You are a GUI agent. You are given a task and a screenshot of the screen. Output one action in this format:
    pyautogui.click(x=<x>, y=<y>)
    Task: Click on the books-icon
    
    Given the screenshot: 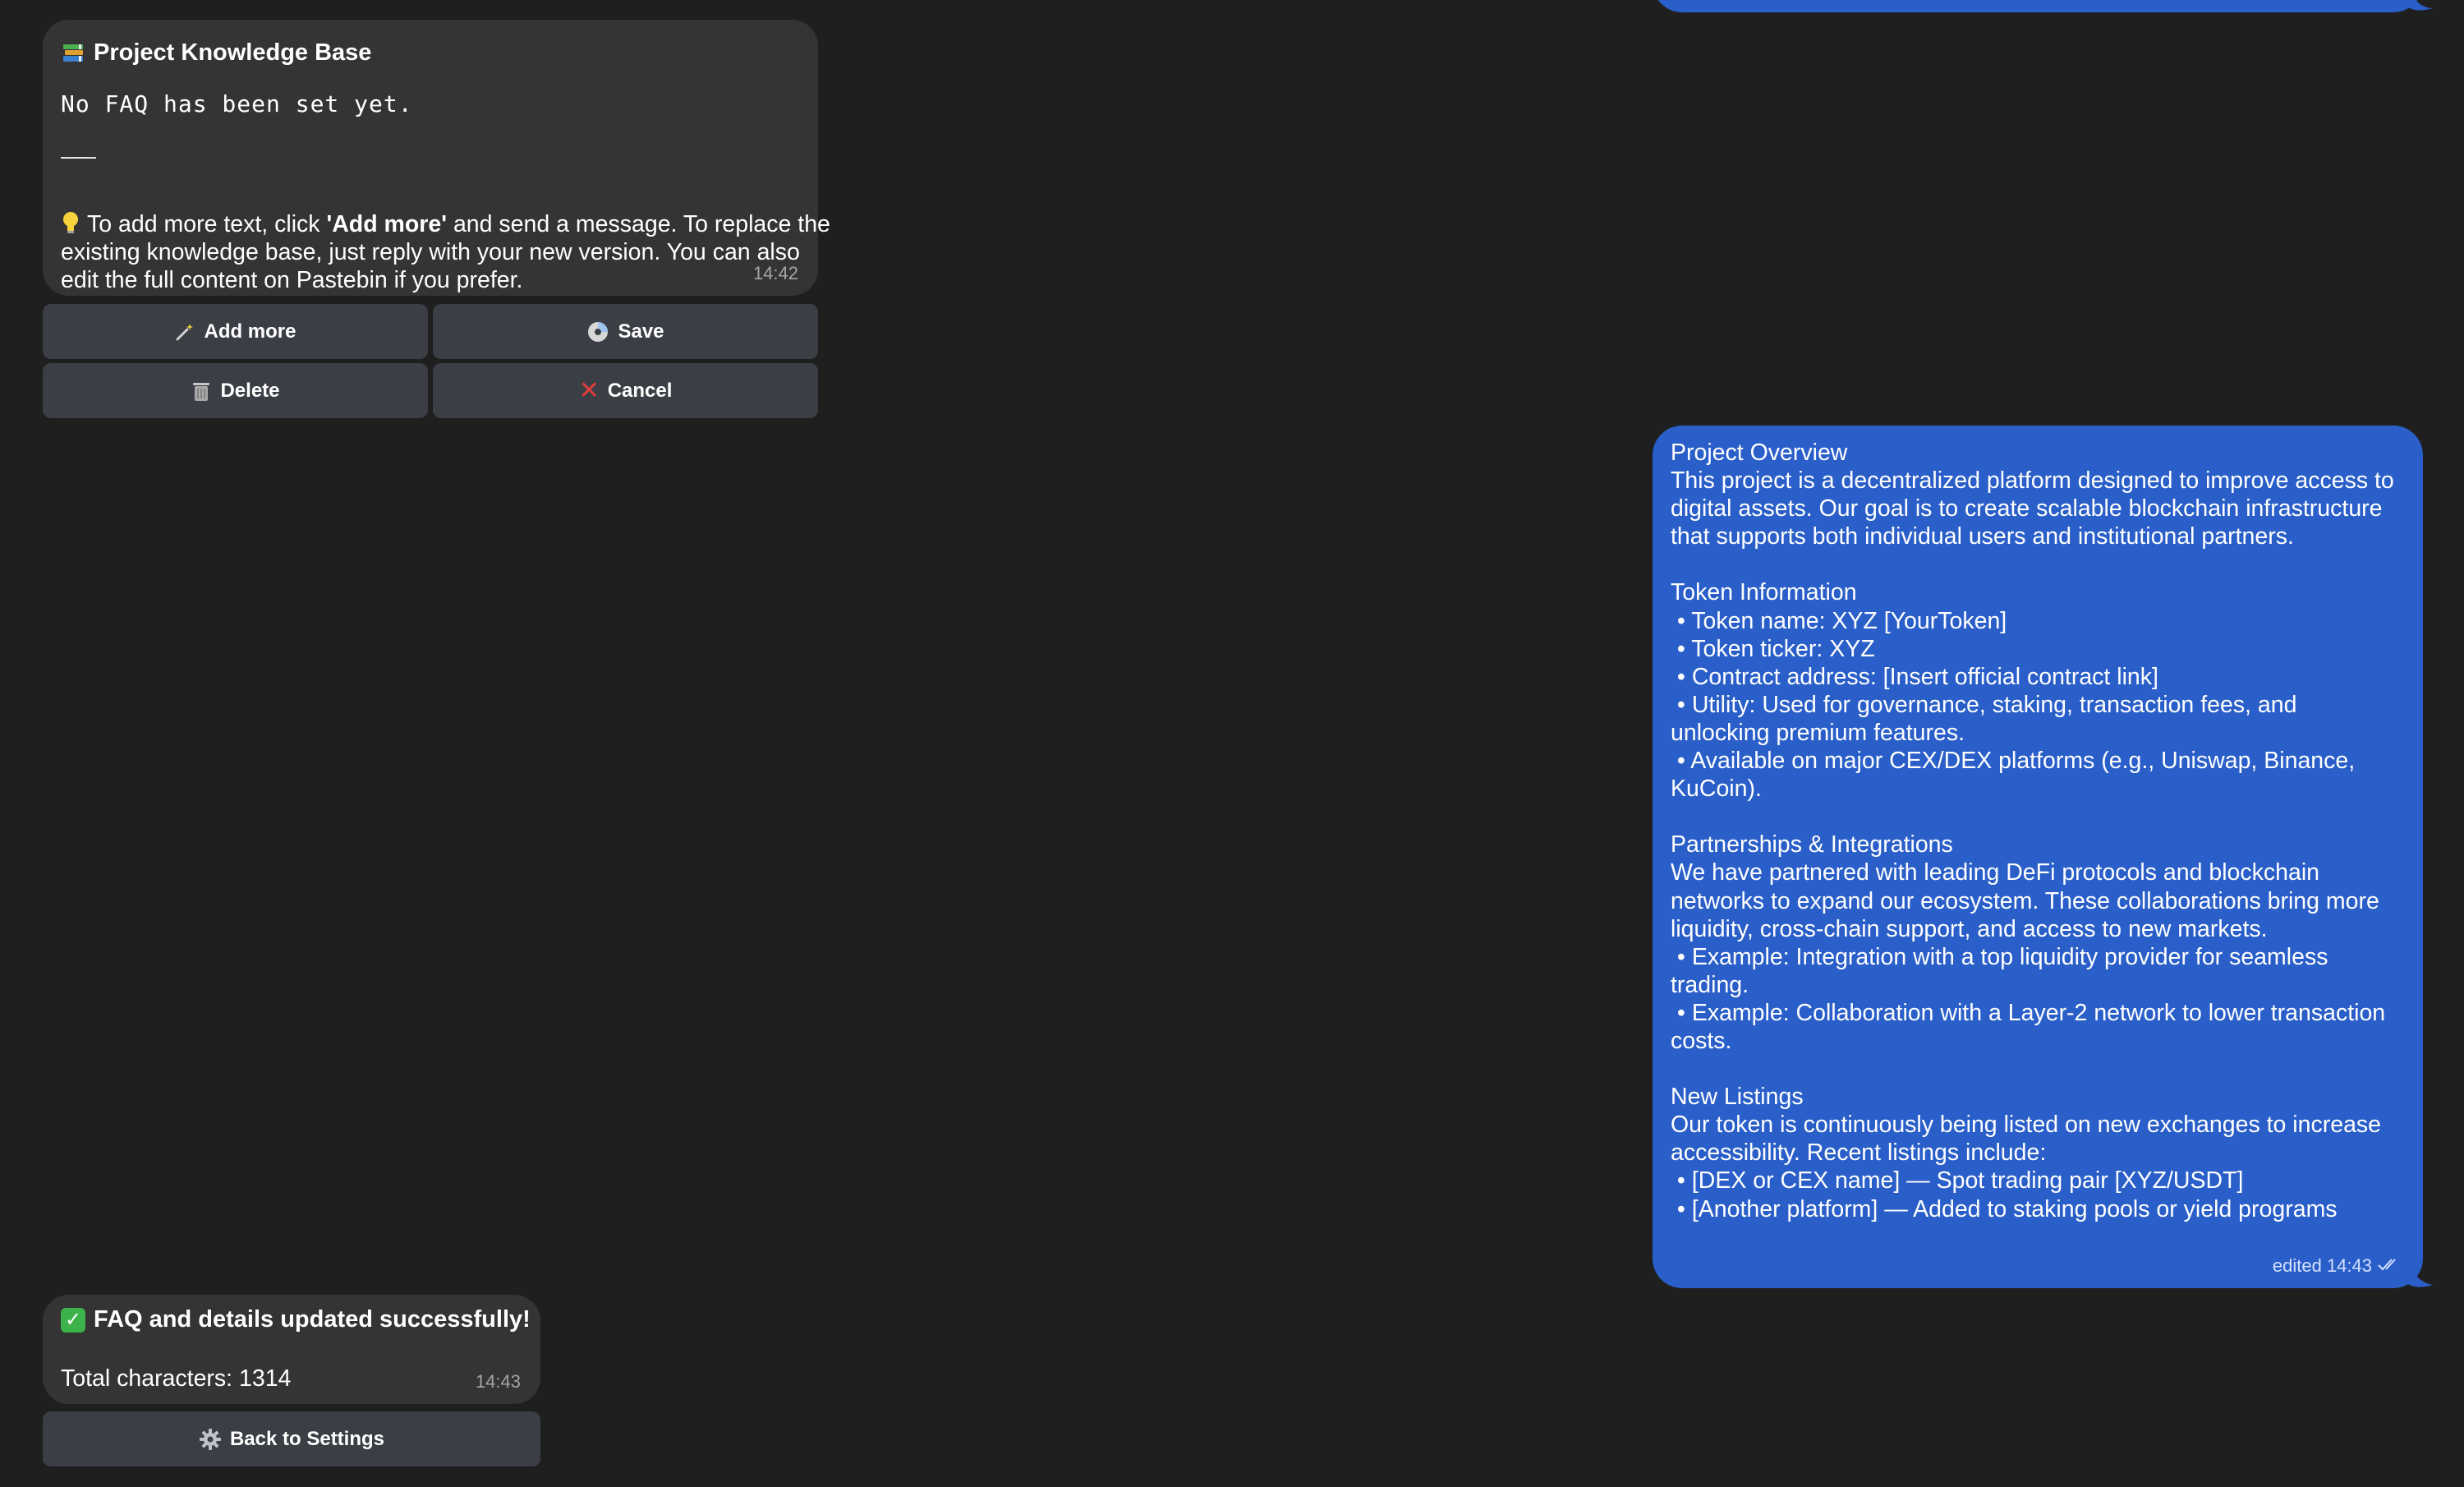 What is the action you would take?
    pyautogui.click(x=73, y=53)
    